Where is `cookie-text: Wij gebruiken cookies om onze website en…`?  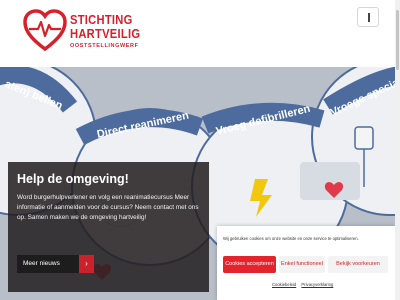 cookie-text: Wij gebruiken cookies om onze website en… is located at coordinates (291, 238).